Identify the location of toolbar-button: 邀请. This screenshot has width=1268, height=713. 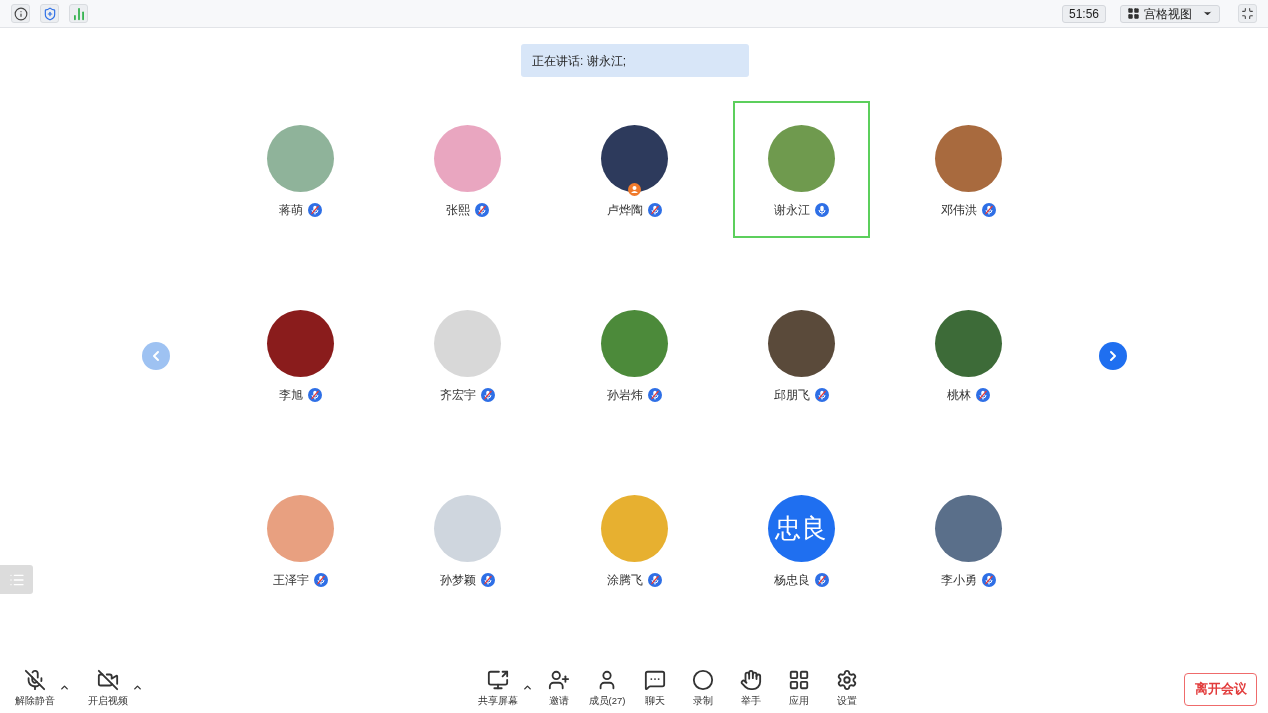
(558, 689).